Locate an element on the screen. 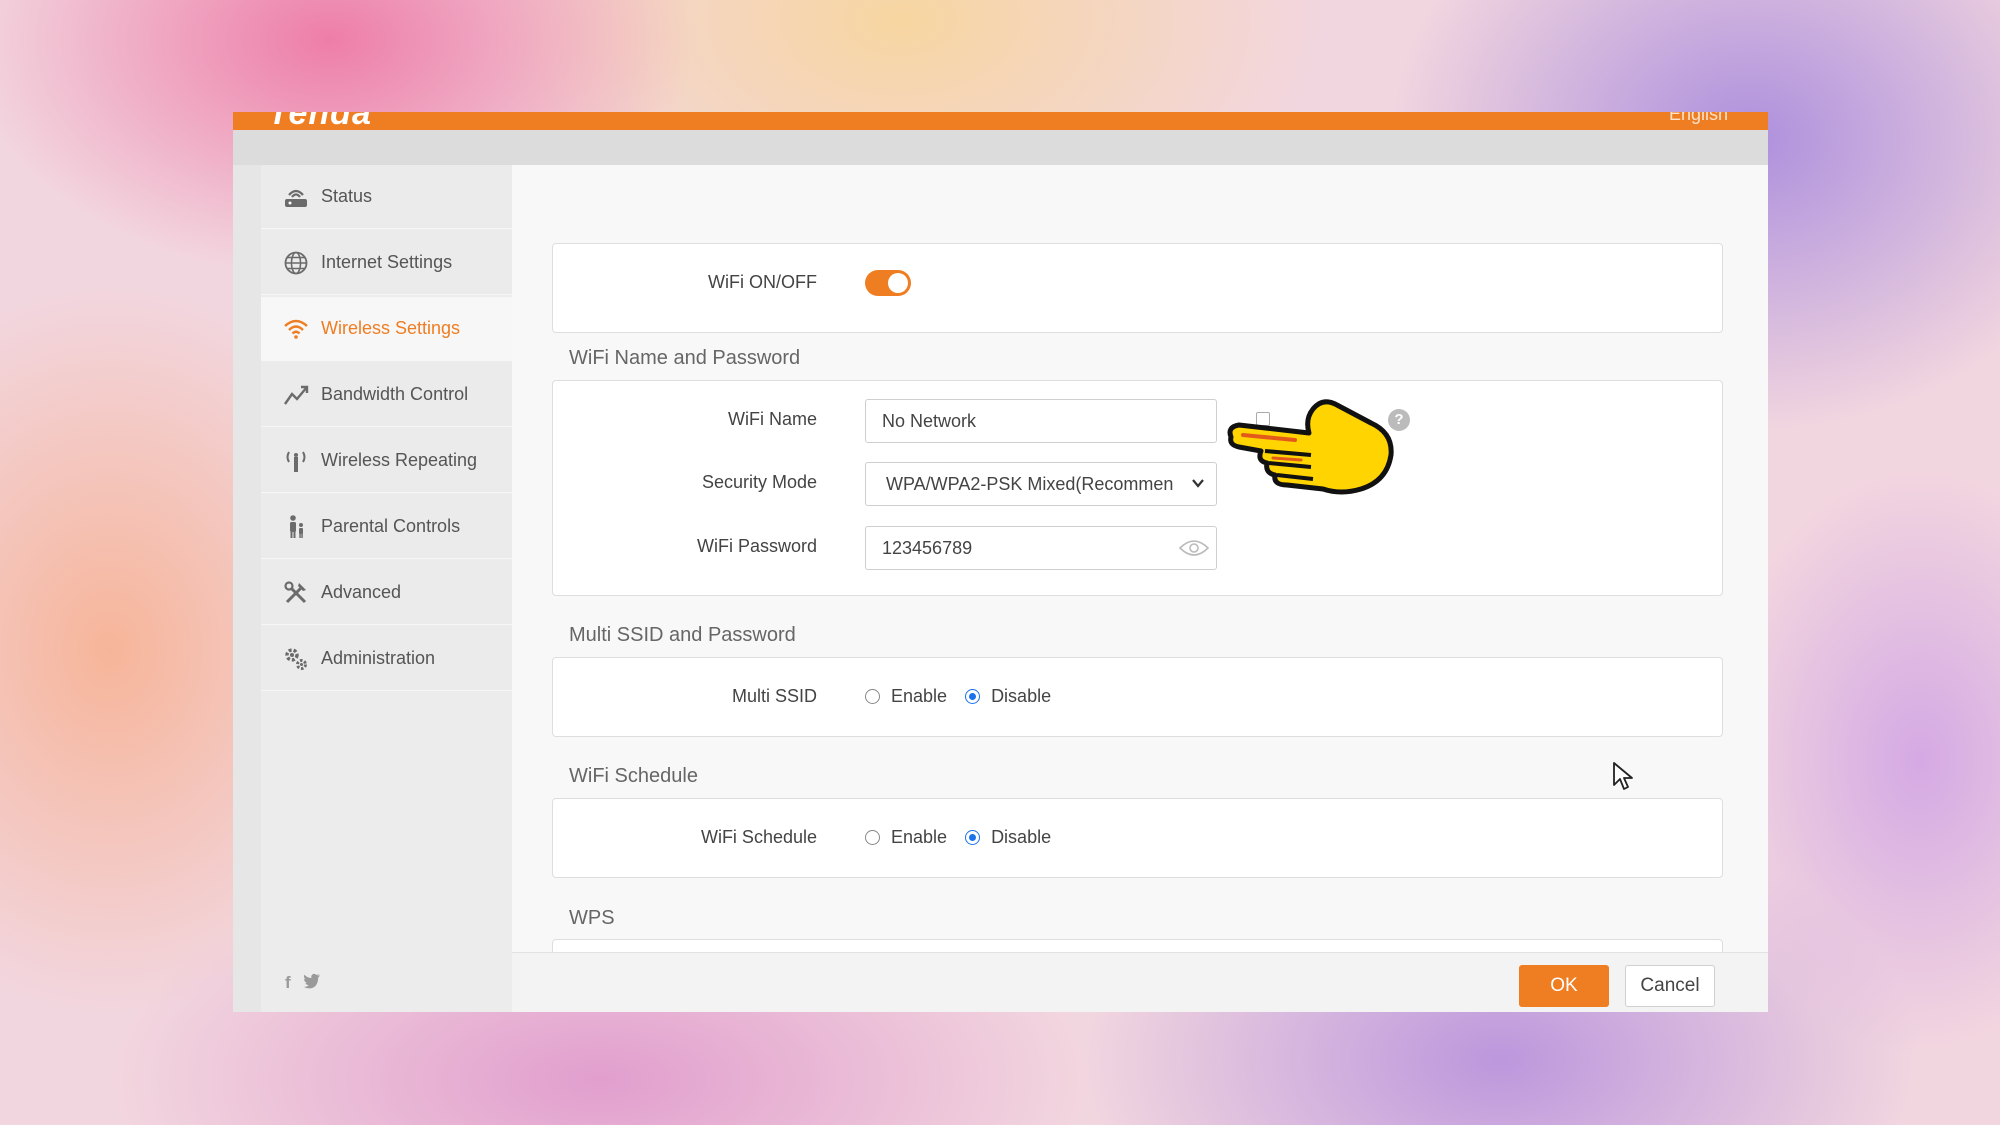 Image resolution: width=2000 pixels, height=1125 pixels. sidebar-item-label: Administration is located at coordinates (378, 658).